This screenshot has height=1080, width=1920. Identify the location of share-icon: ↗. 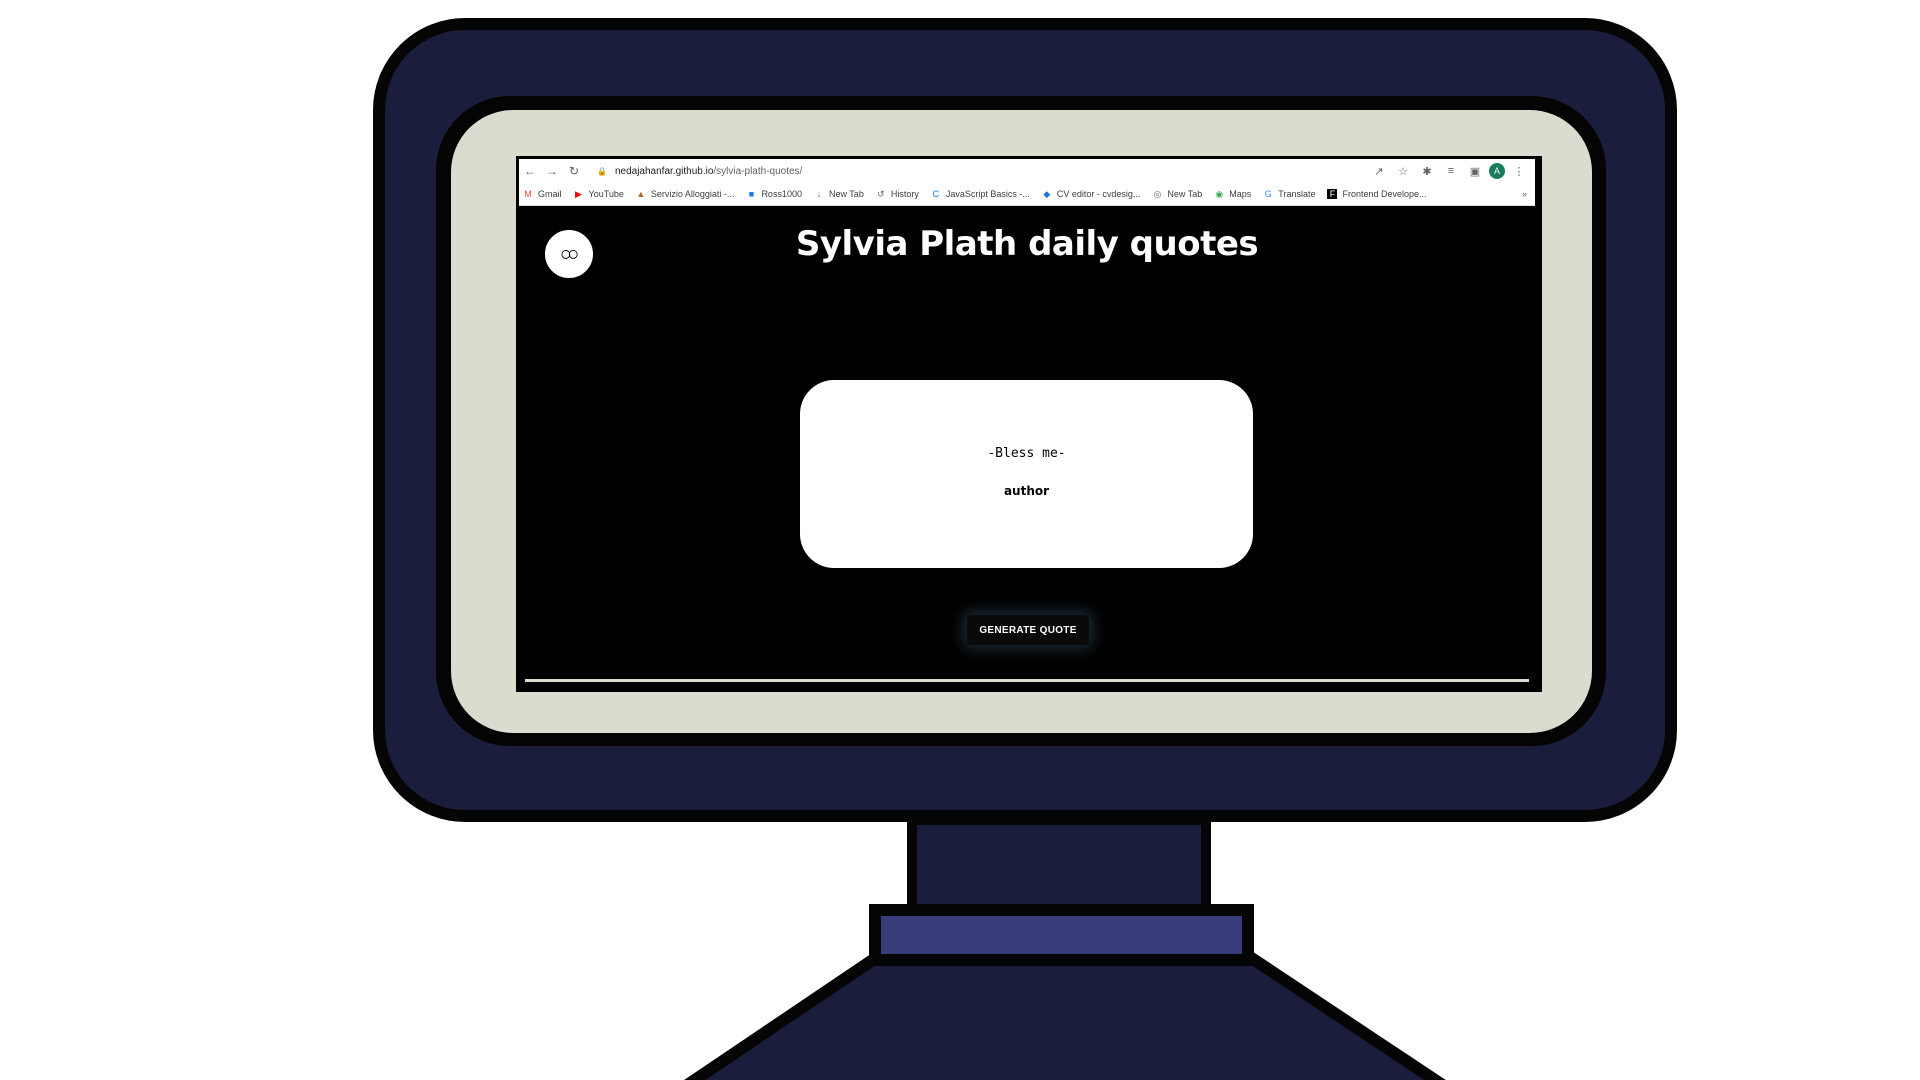
(1379, 171).